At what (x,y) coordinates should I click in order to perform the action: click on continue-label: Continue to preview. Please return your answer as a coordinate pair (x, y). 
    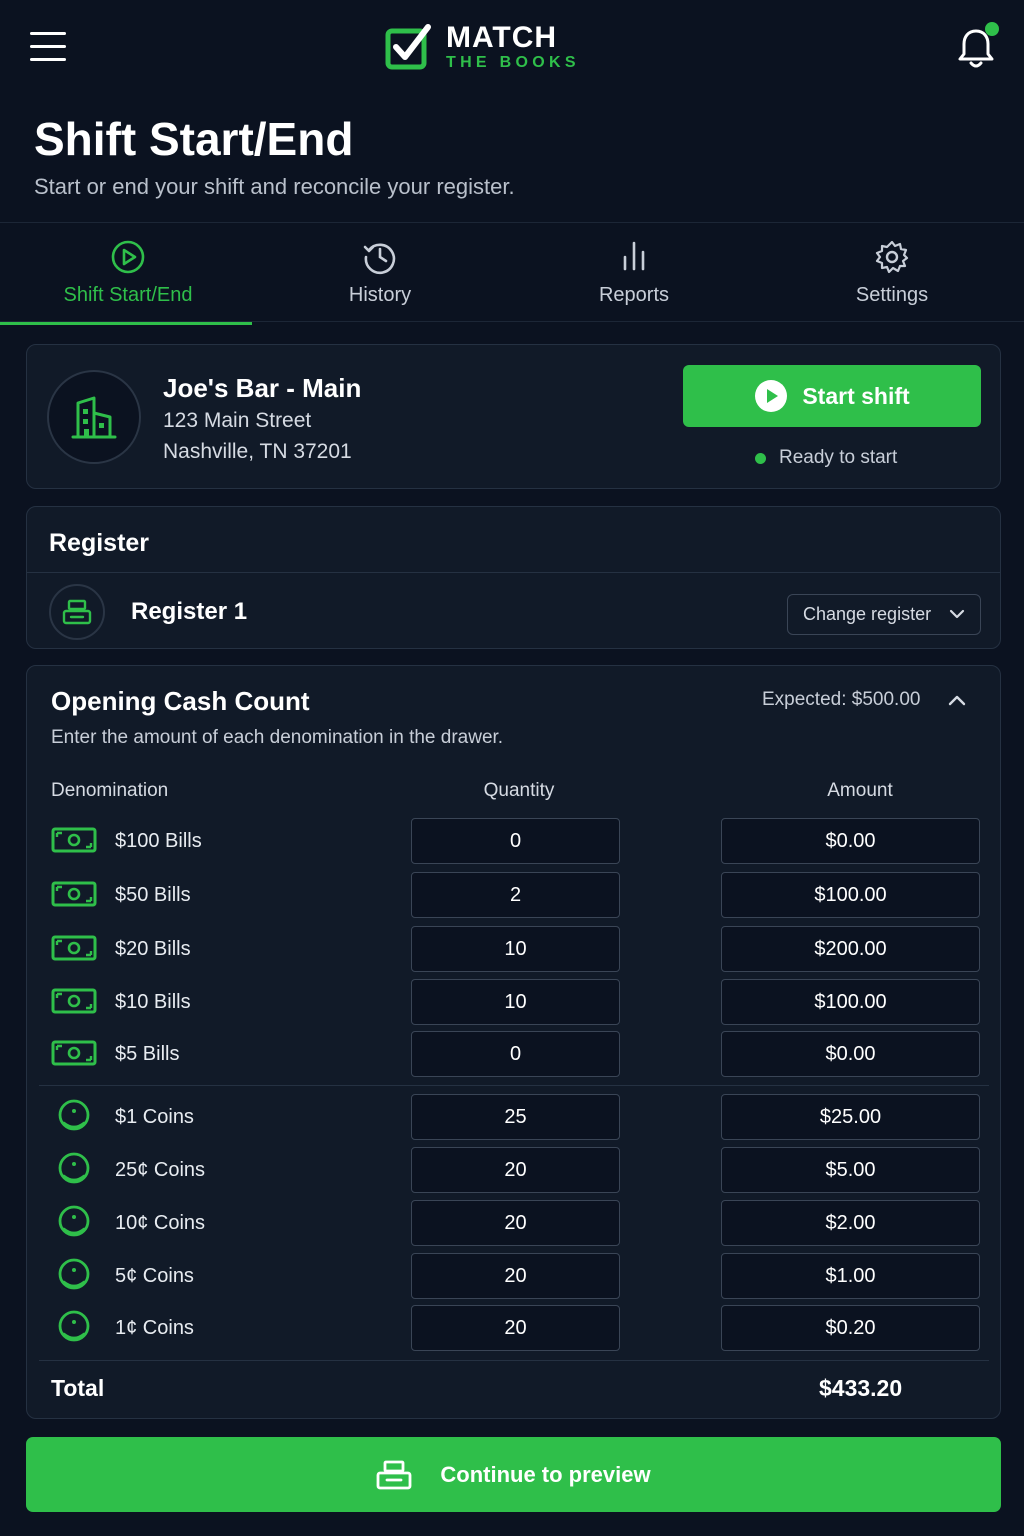
    Looking at the image, I should click on (545, 1474).